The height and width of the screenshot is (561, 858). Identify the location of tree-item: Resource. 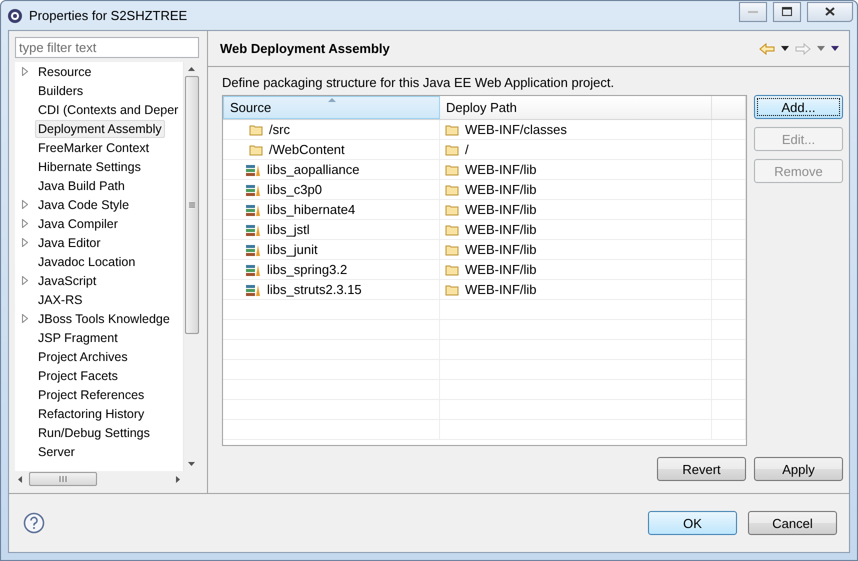
(64, 71).